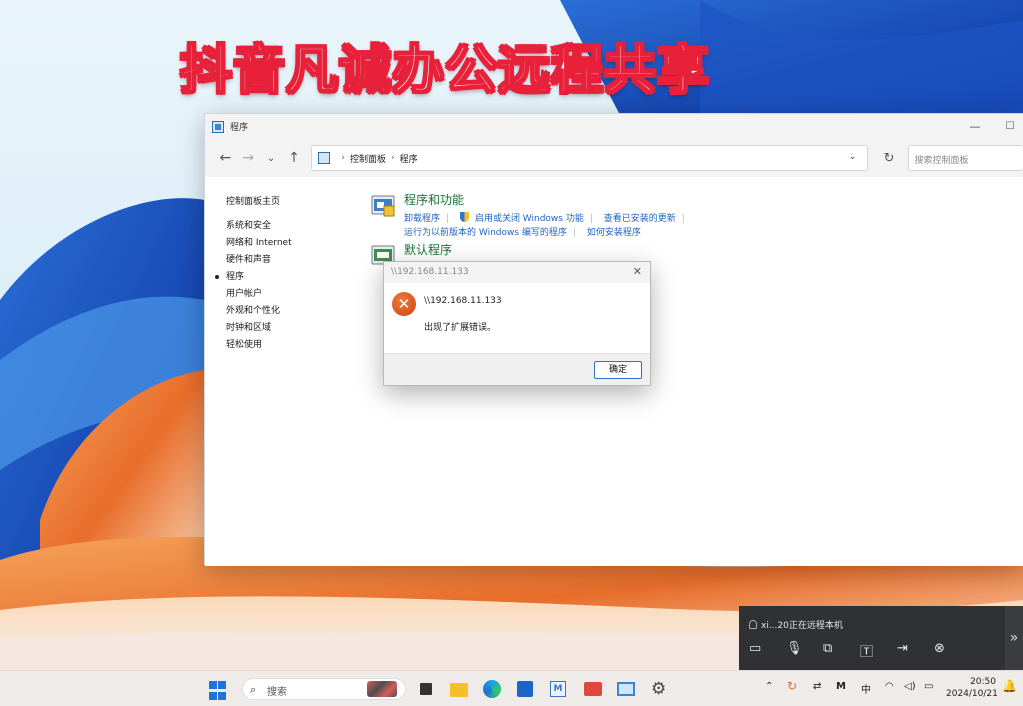  What do you see at coordinates (286, 345) in the screenshot?
I see `sidebar-item-ease-of-access: 轻松使用` at bounding box center [286, 345].